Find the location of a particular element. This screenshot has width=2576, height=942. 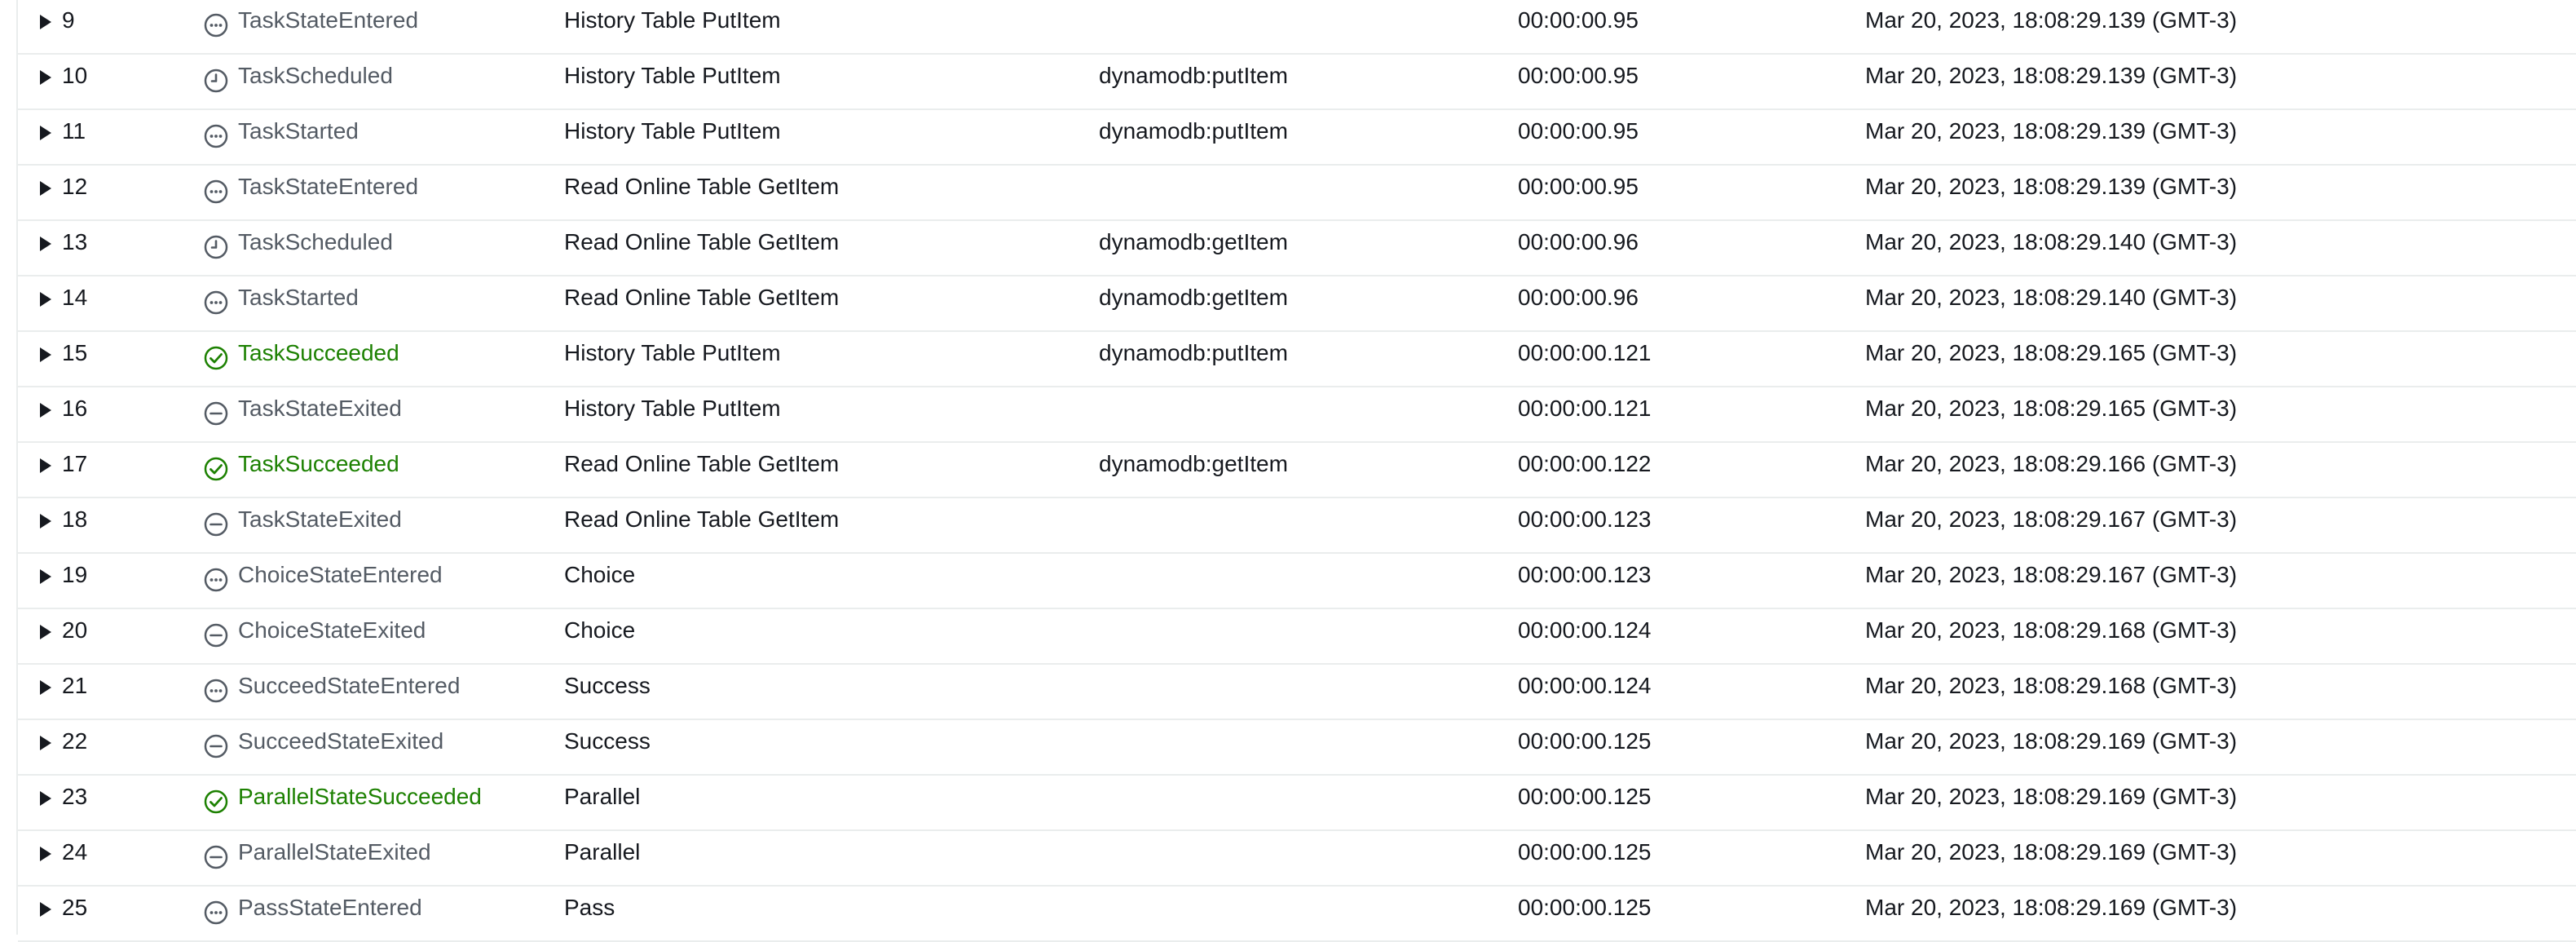

elapsed-time: 00:00:00.125 is located at coordinates (1585, 908).